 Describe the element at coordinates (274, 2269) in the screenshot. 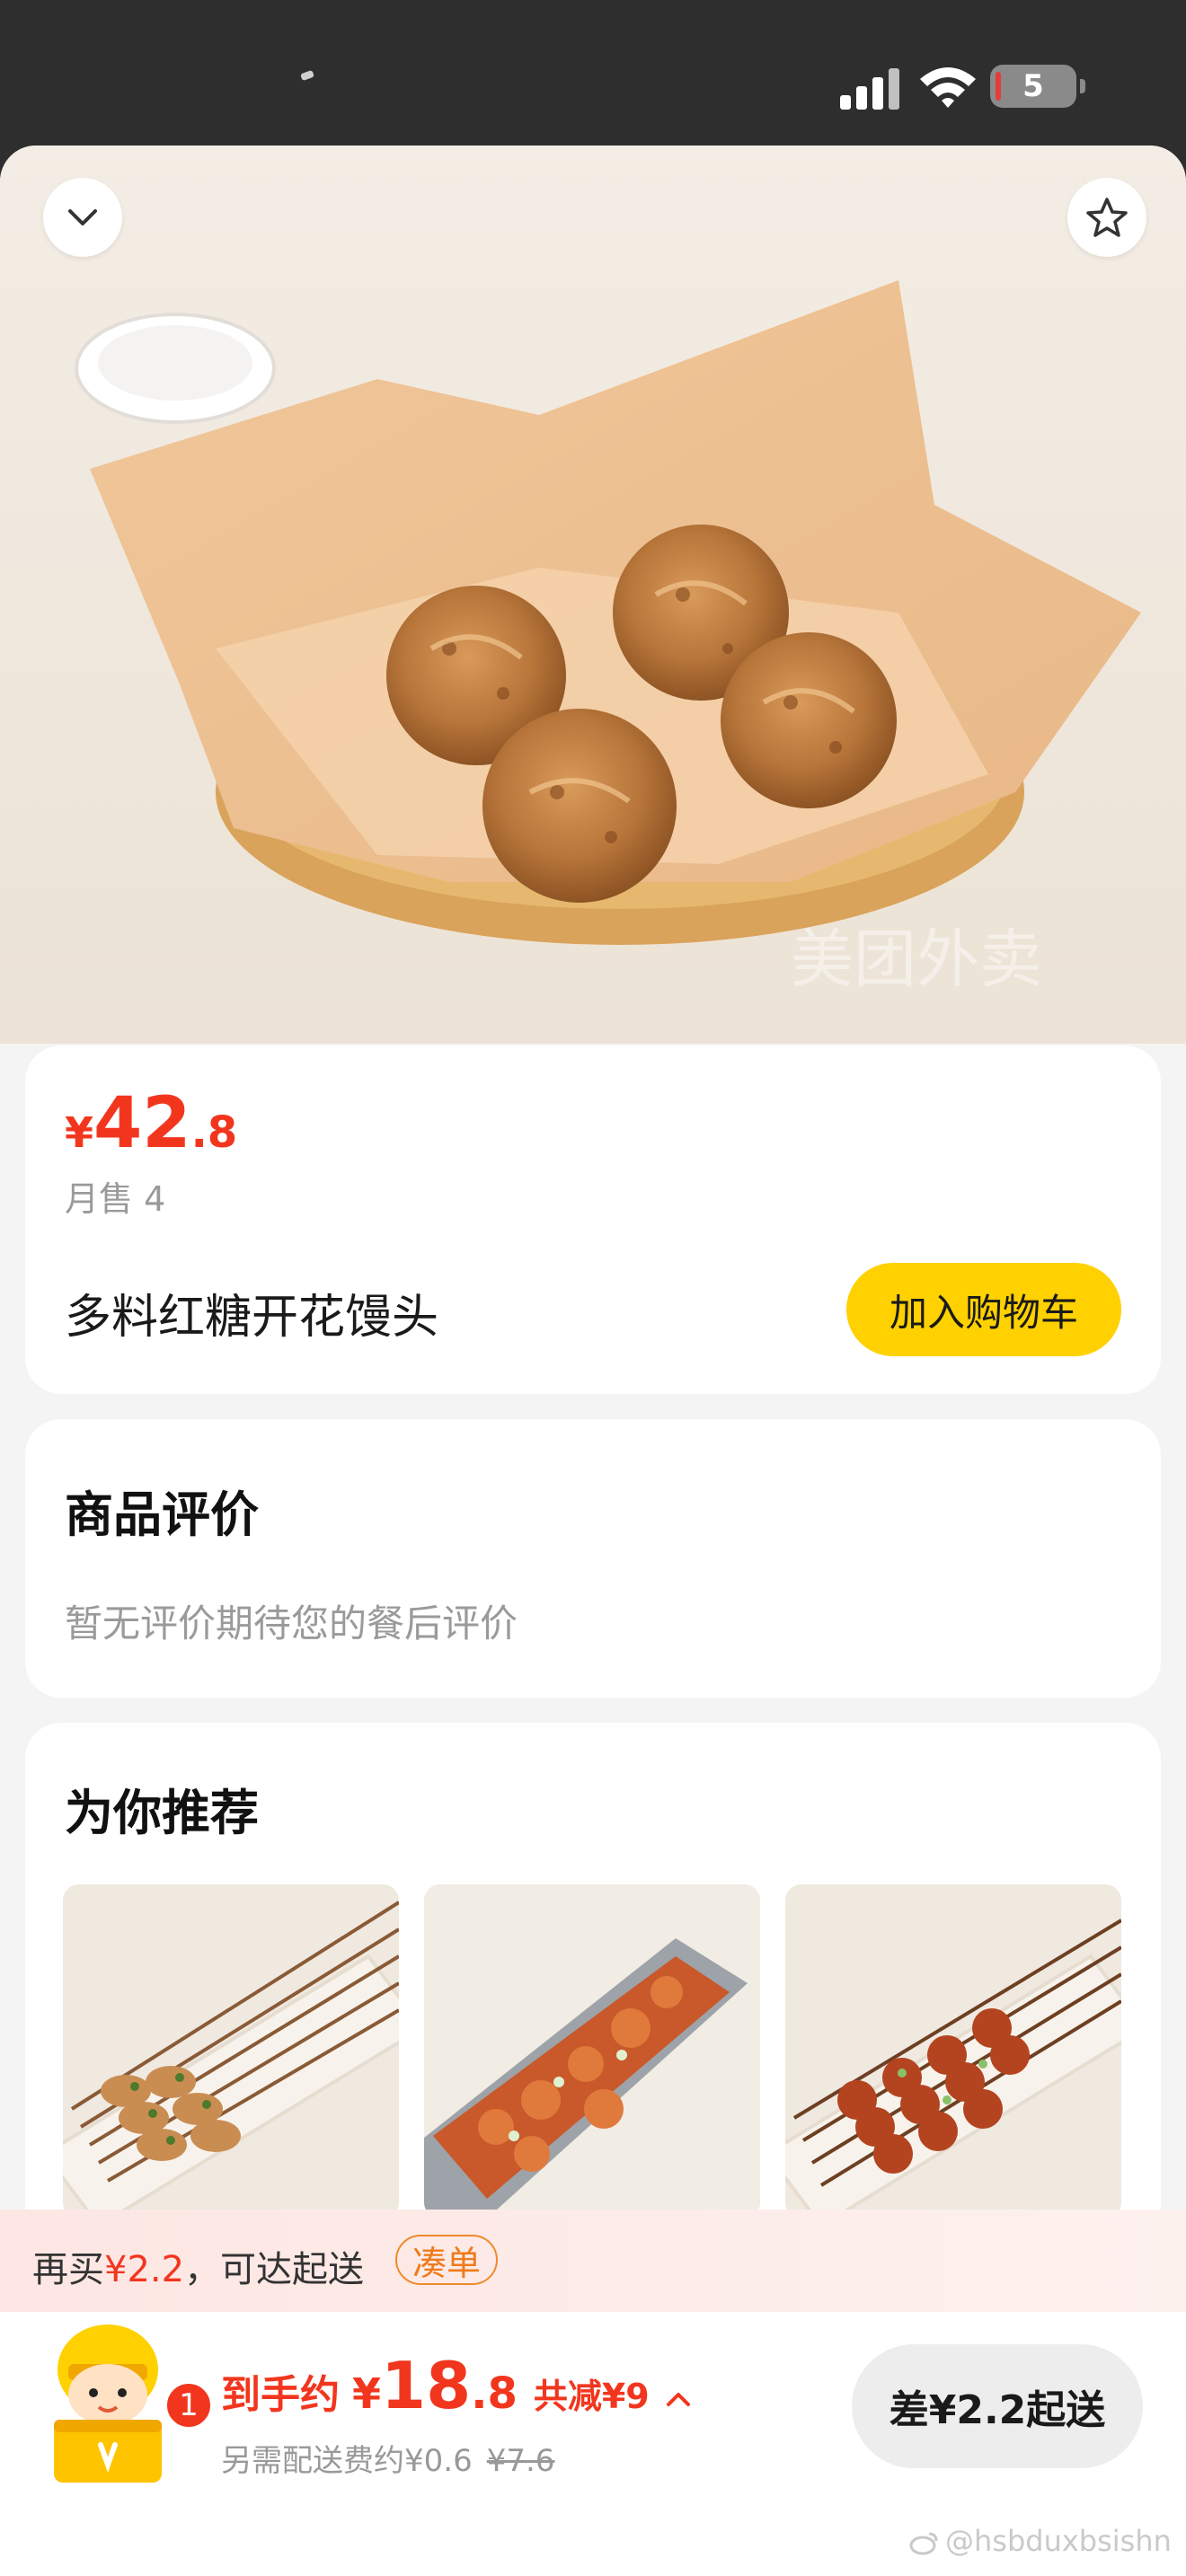

I see `promo-suffix: ，可达起送` at that location.